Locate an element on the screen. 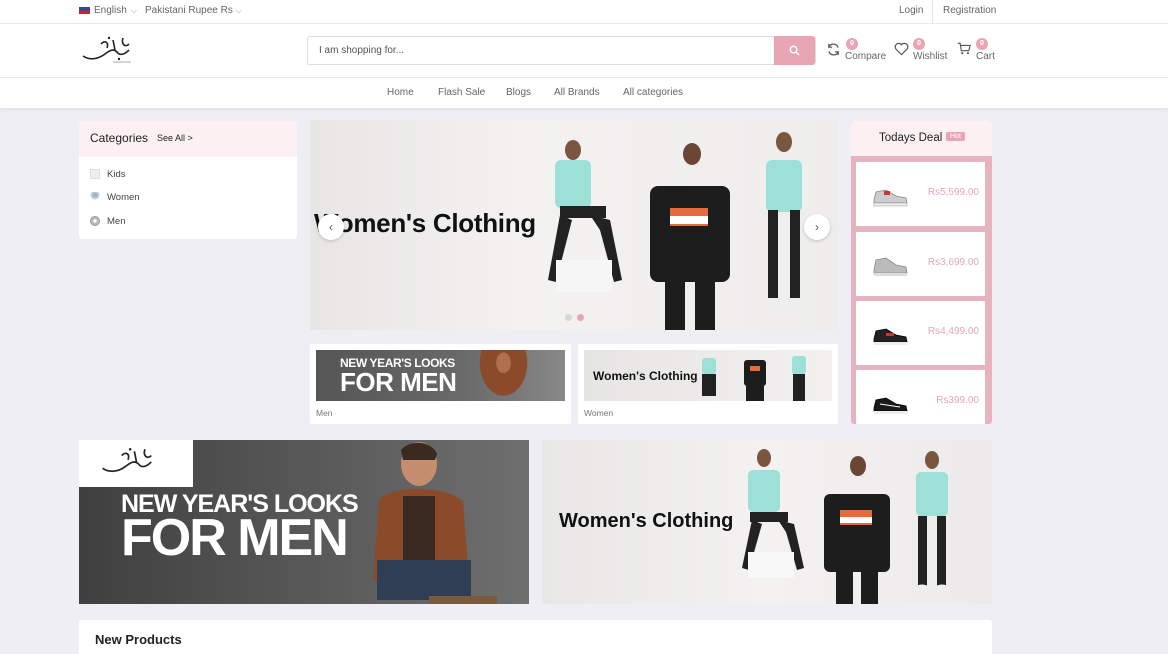 This screenshot has width=1168, height=654. search-input is located at coordinates (542, 50).